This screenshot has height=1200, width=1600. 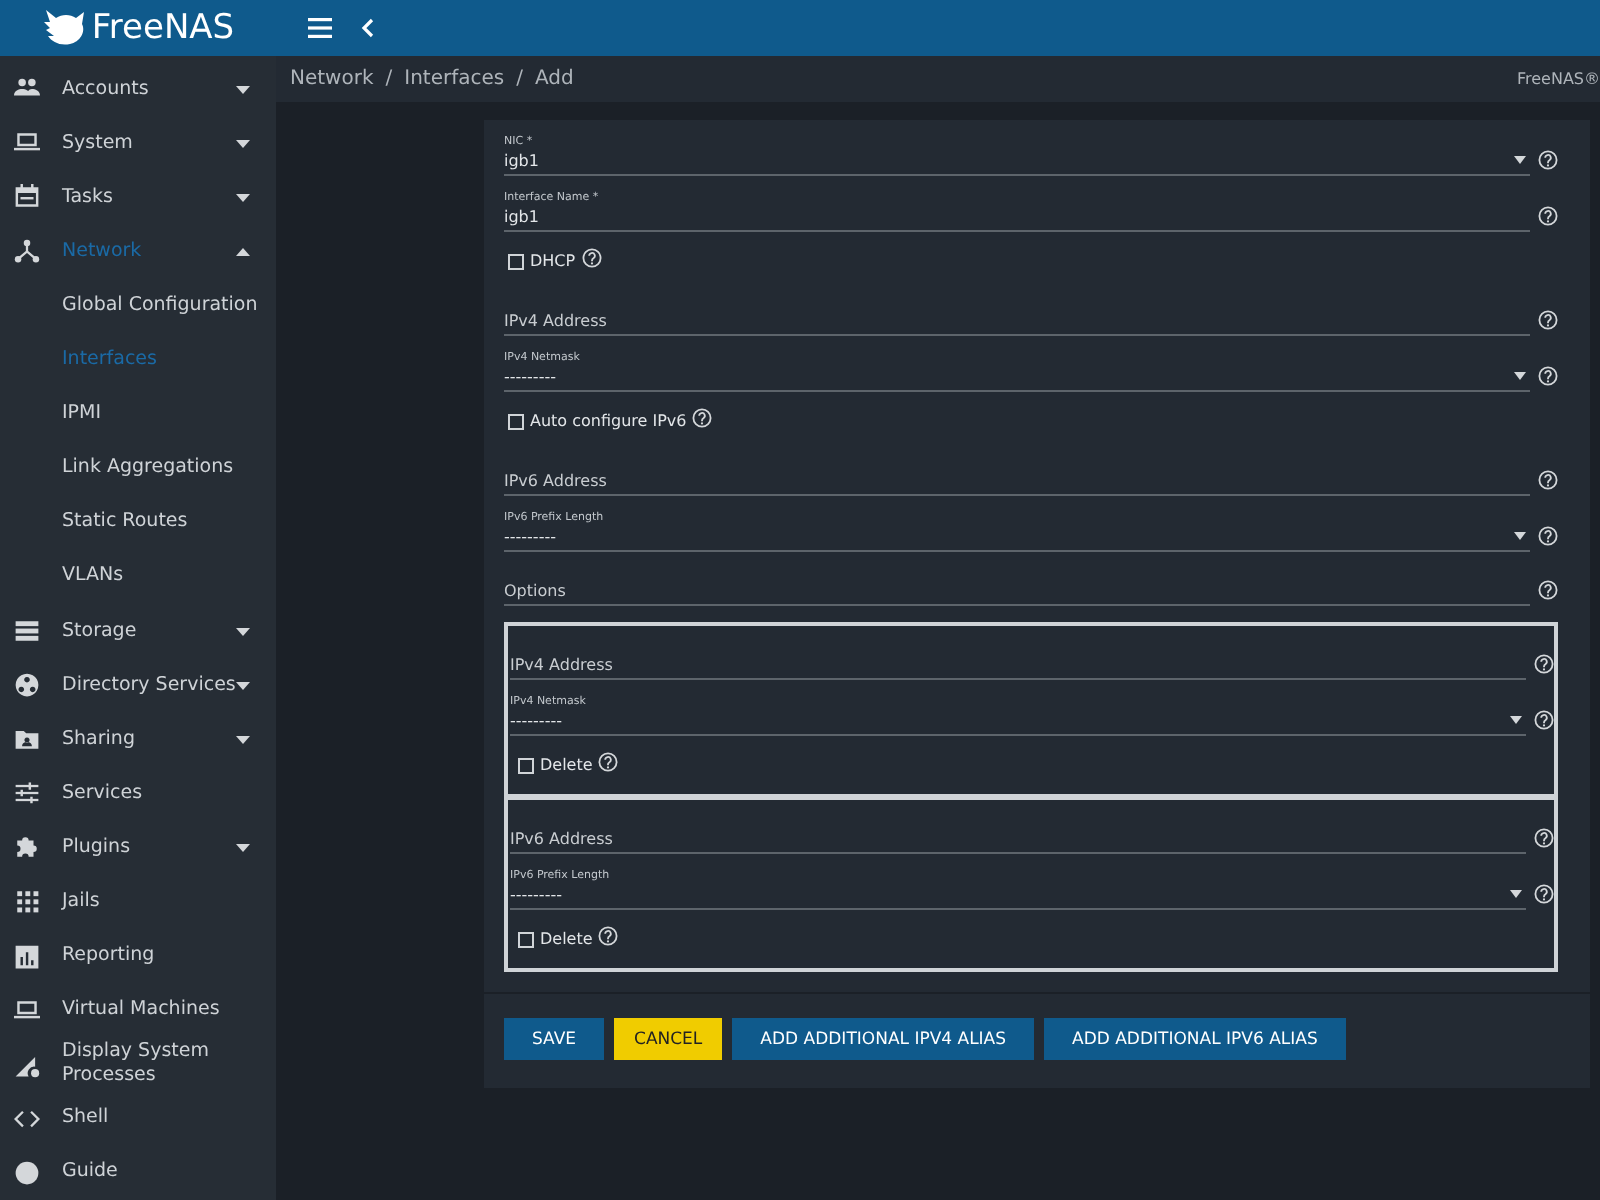 I want to click on sidebar-item: Jails, so click(x=138, y=901).